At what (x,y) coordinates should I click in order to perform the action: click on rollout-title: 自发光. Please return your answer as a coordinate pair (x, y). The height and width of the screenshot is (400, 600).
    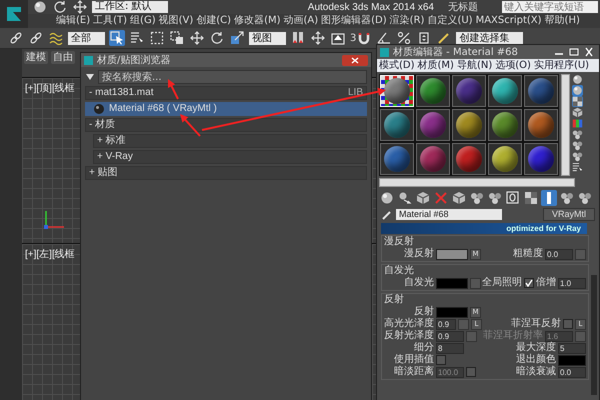
    Looking at the image, I should click on (399, 270).